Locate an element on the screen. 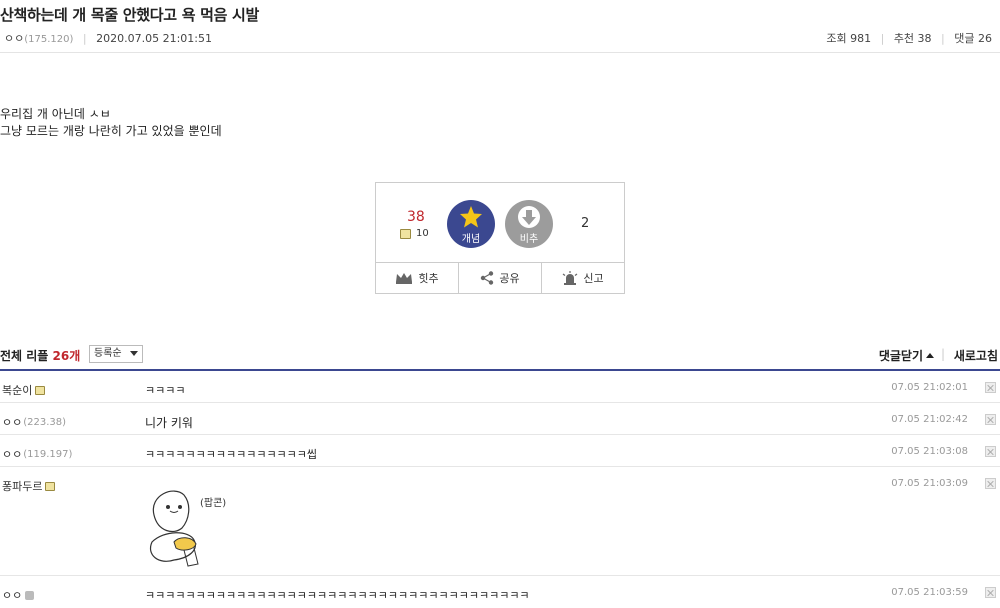  comment-date: 07.05 21:02:01 is located at coordinates (929, 387).